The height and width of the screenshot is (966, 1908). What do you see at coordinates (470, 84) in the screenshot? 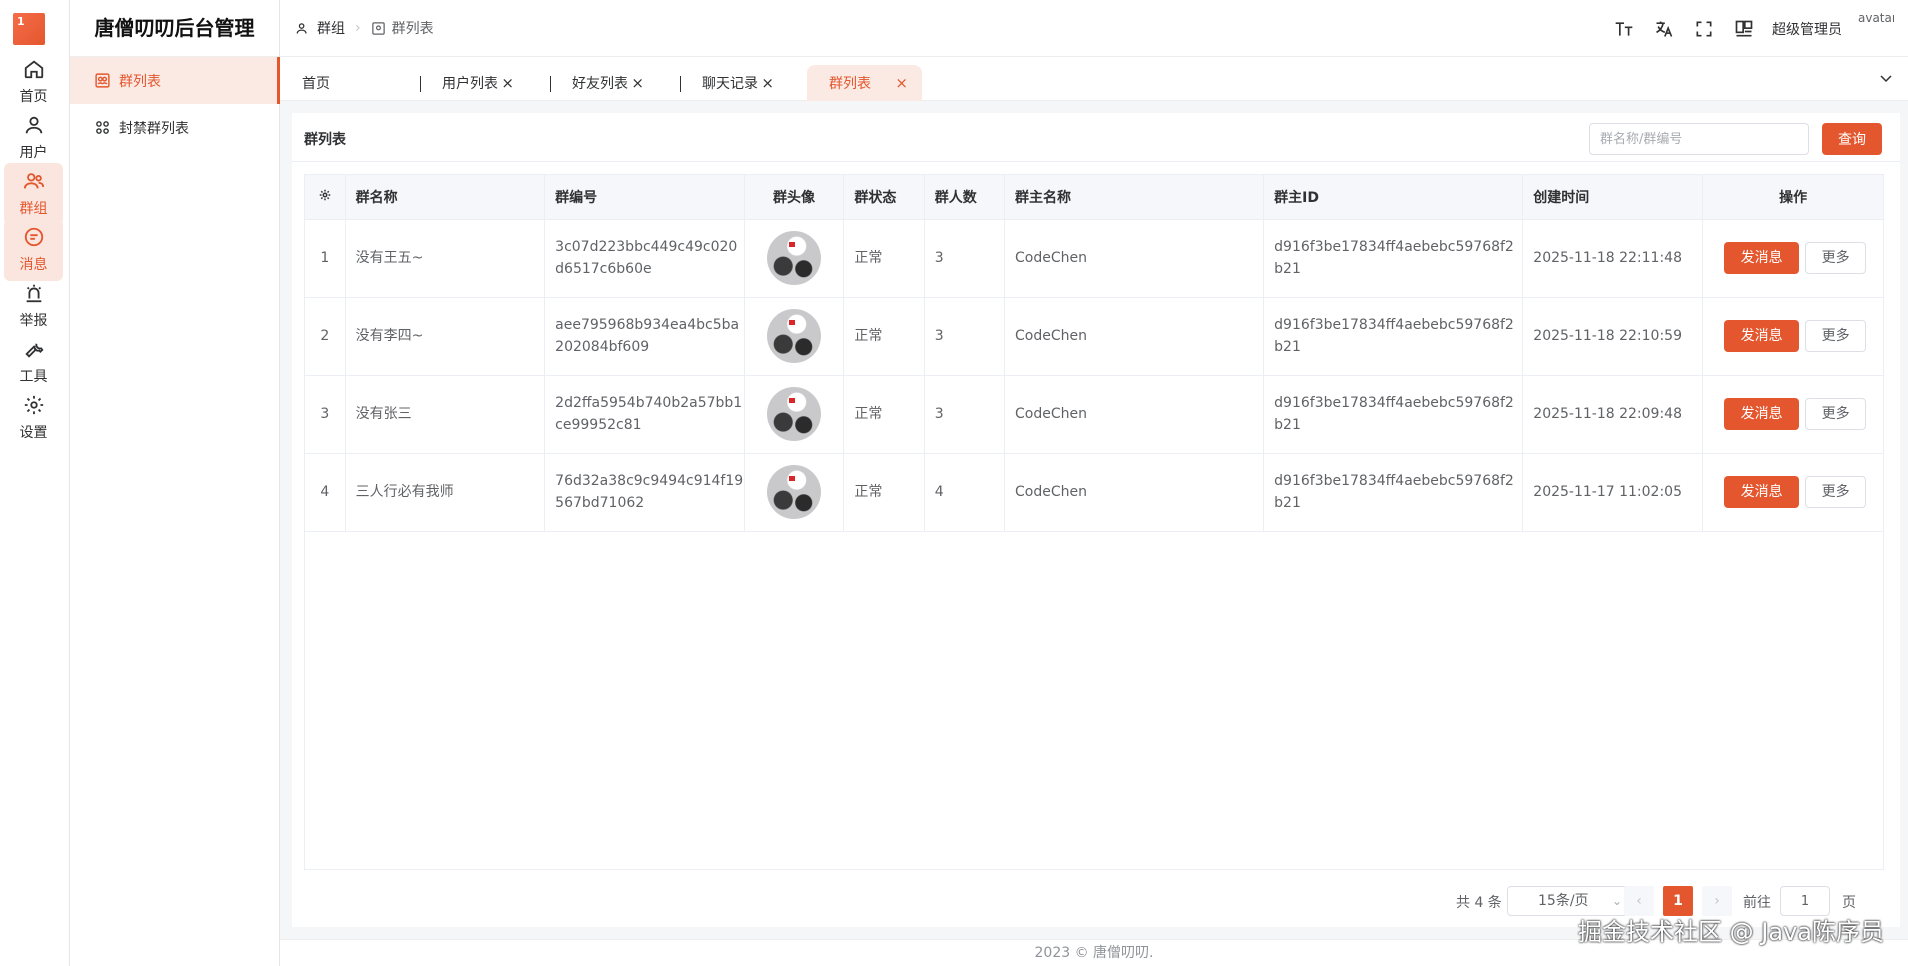
I see `tab-label: 用户列表` at bounding box center [470, 84].